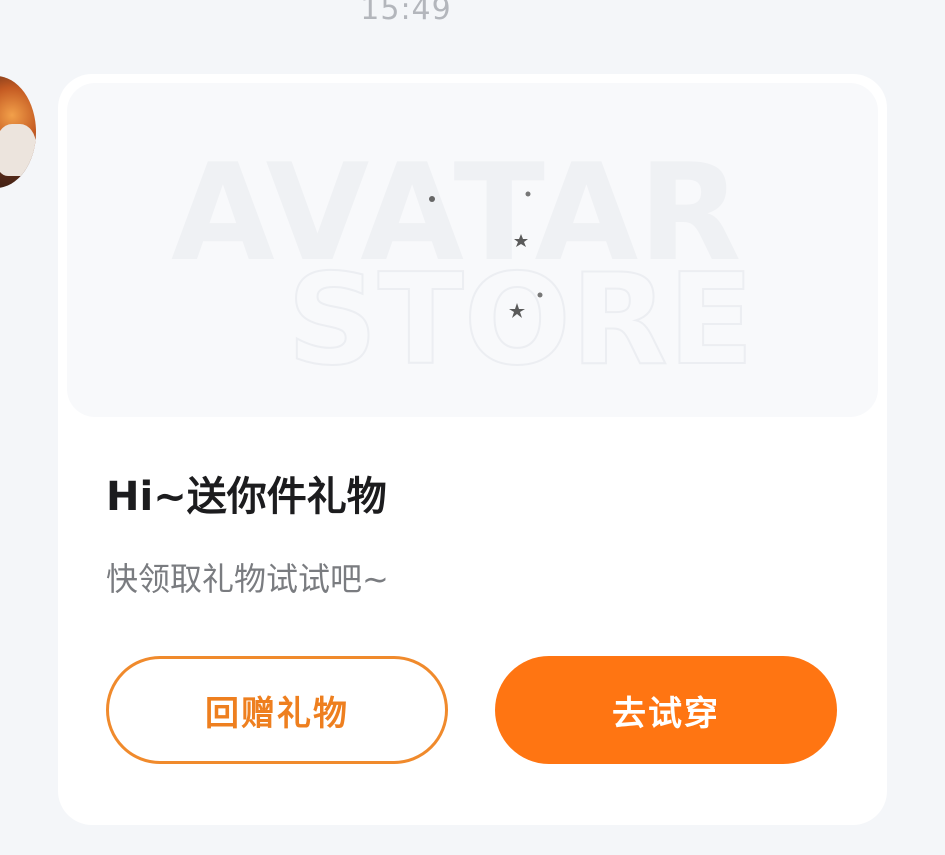 The height and width of the screenshot is (855, 945). What do you see at coordinates (277, 710) in the screenshot?
I see `return-gift-button: 回赠礼物` at bounding box center [277, 710].